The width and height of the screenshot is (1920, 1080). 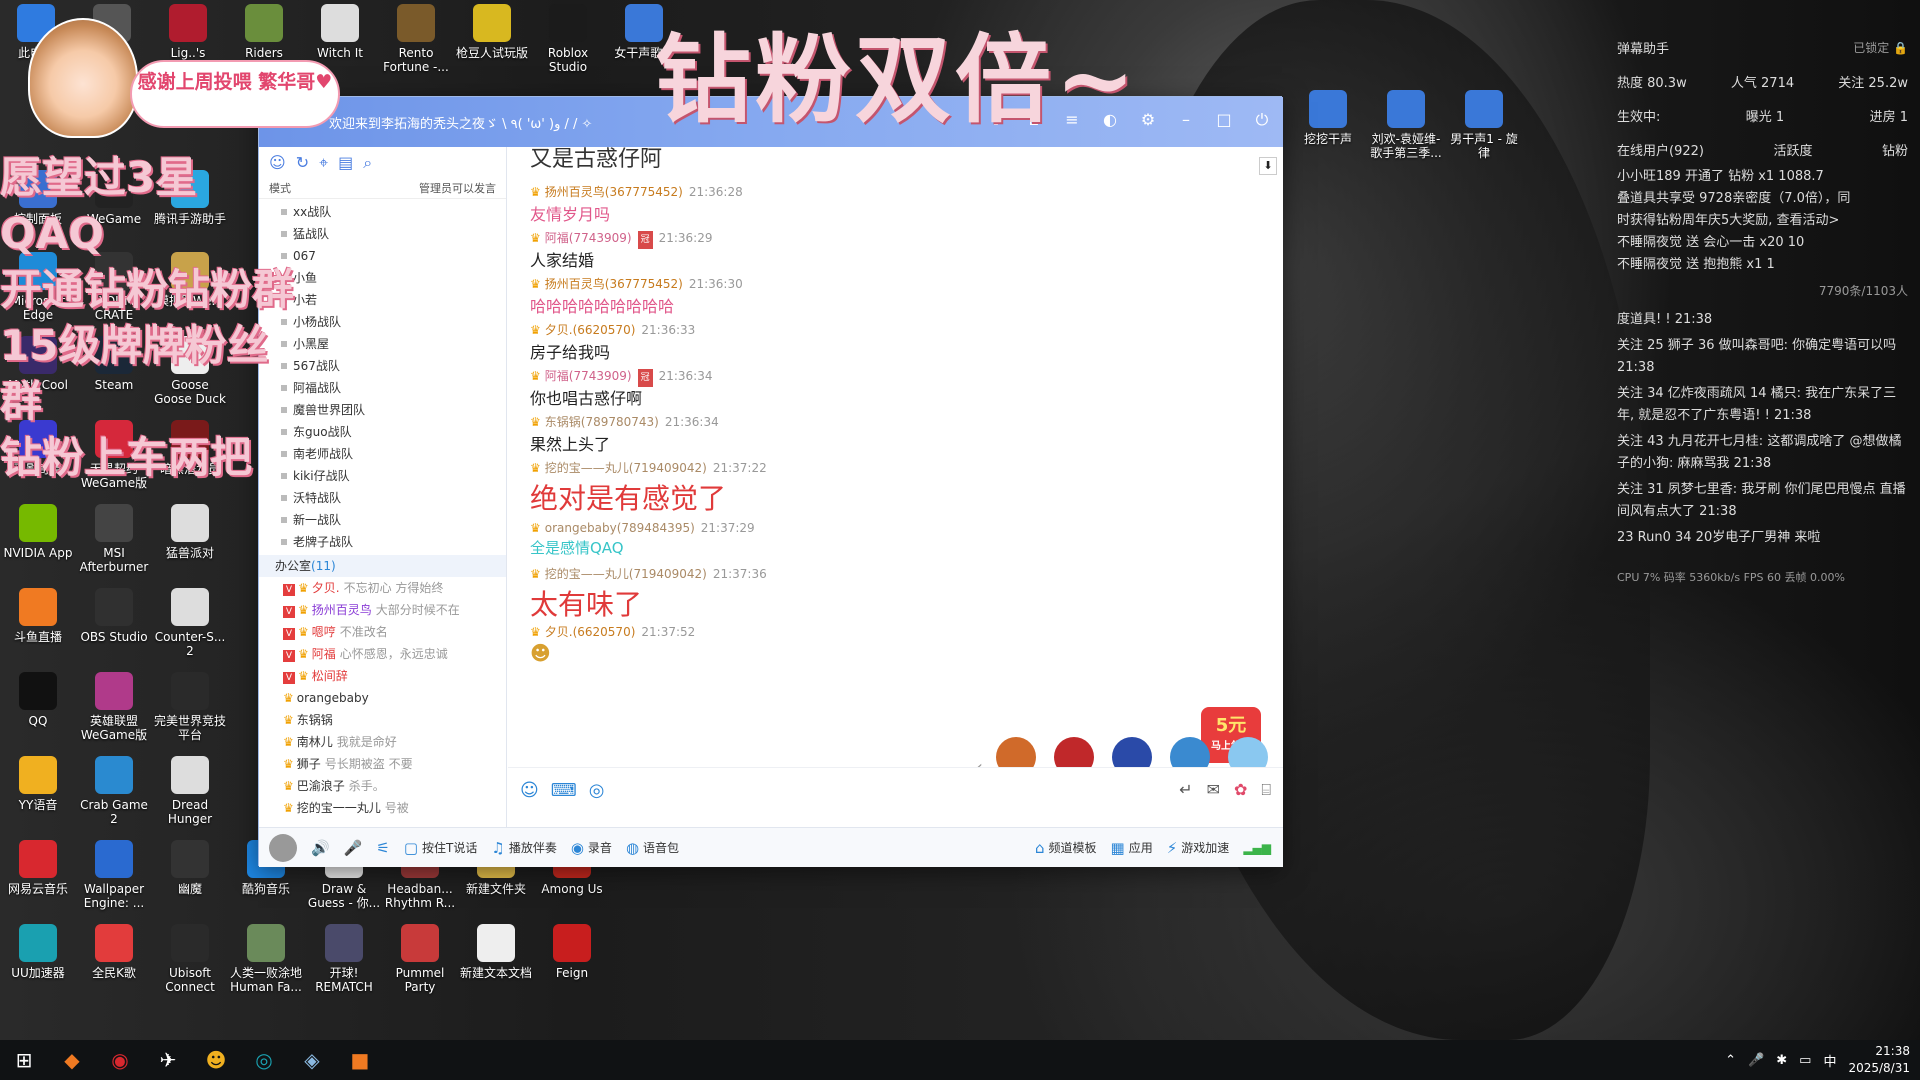 I want to click on minimize-icon: –, so click(x=1186, y=120).